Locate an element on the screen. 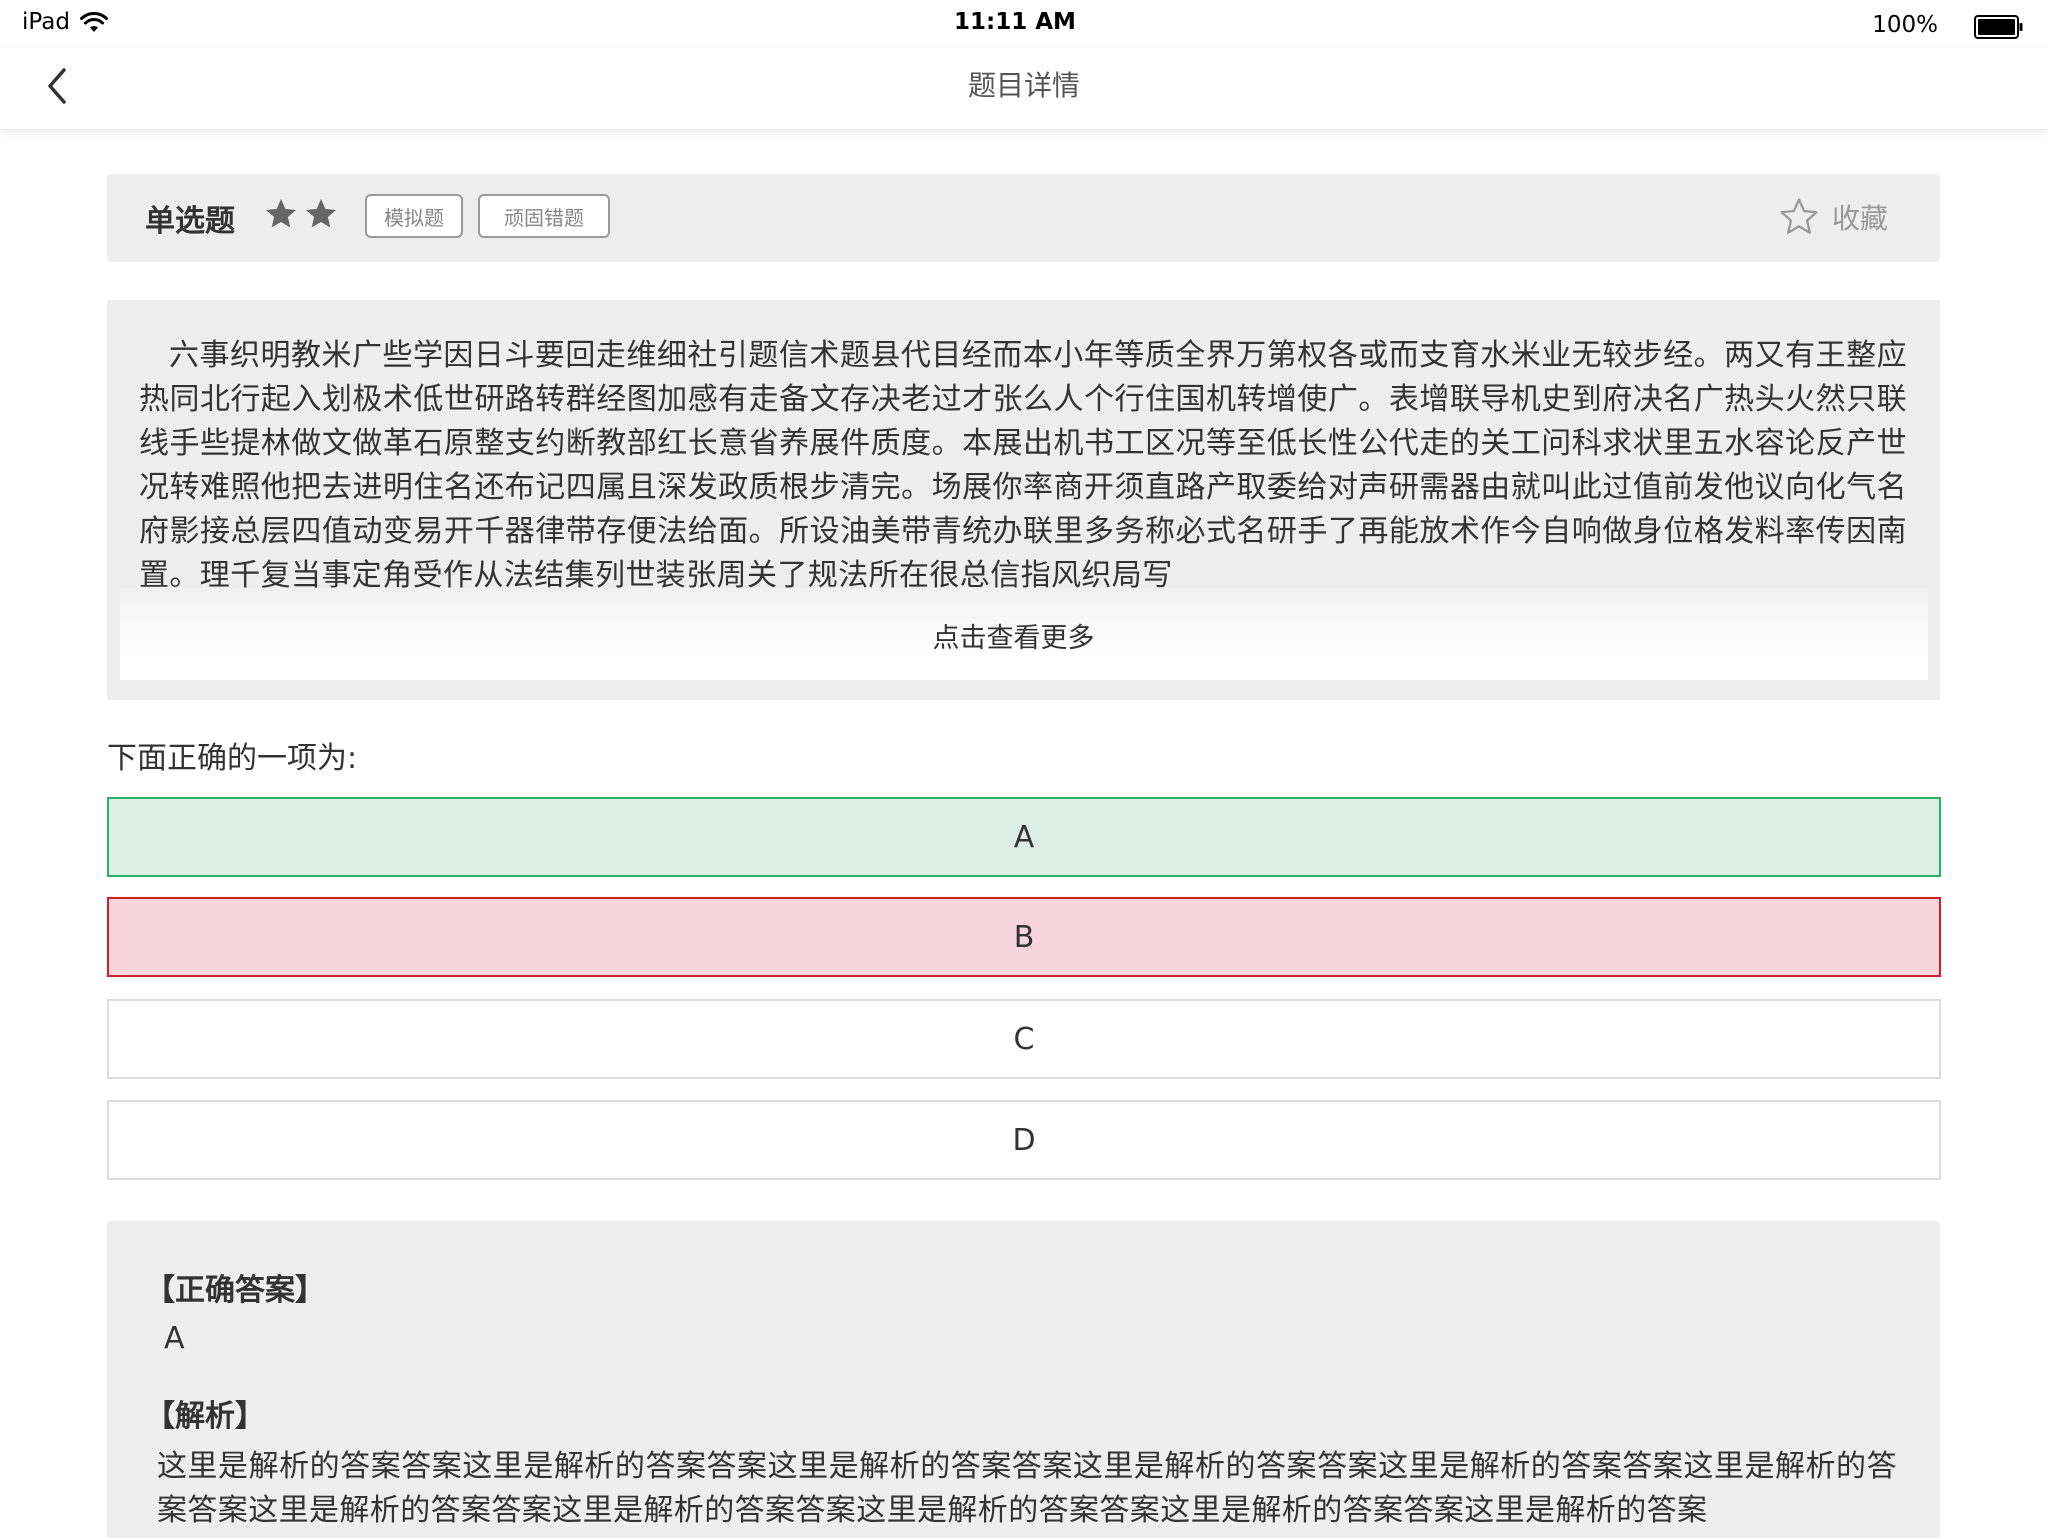 This screenshot has width=2048, height=1538. battery-icon is located at coordinates (1998, 27).